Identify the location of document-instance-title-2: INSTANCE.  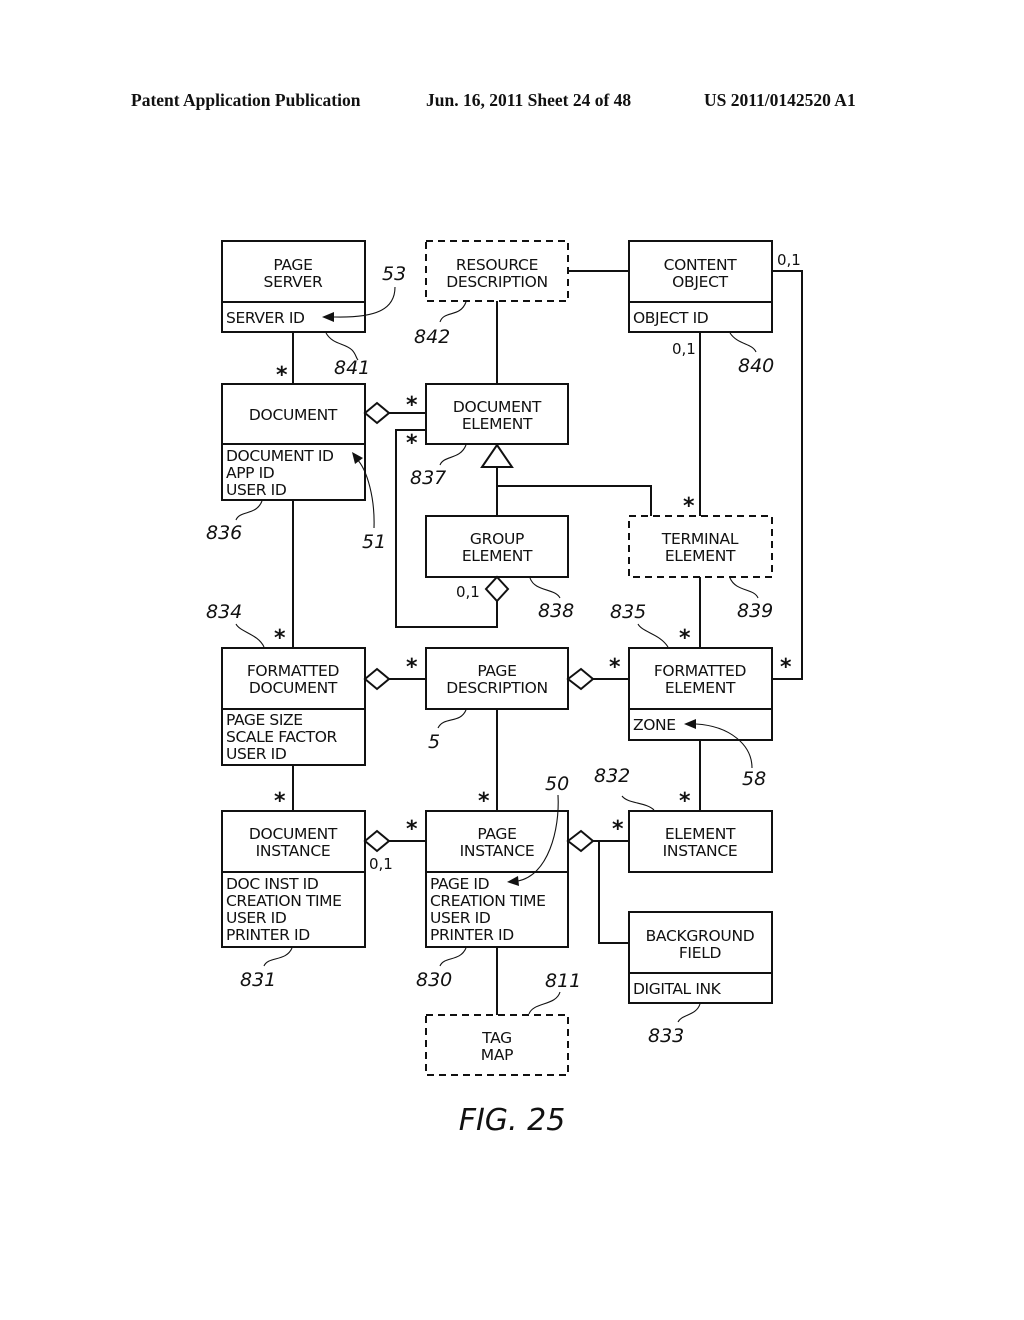
(293, 851).